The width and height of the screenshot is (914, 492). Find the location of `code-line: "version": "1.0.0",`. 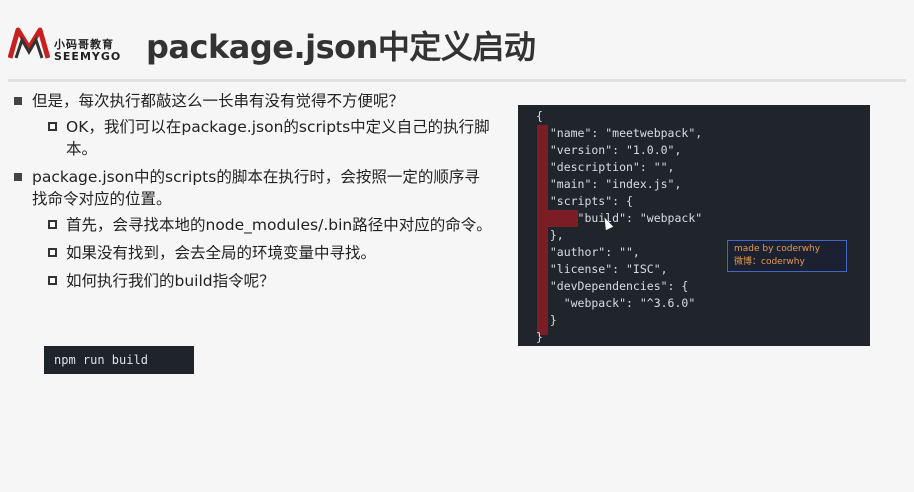

code-line: "version": "1.0.0", is located at coordinates (609, 150).